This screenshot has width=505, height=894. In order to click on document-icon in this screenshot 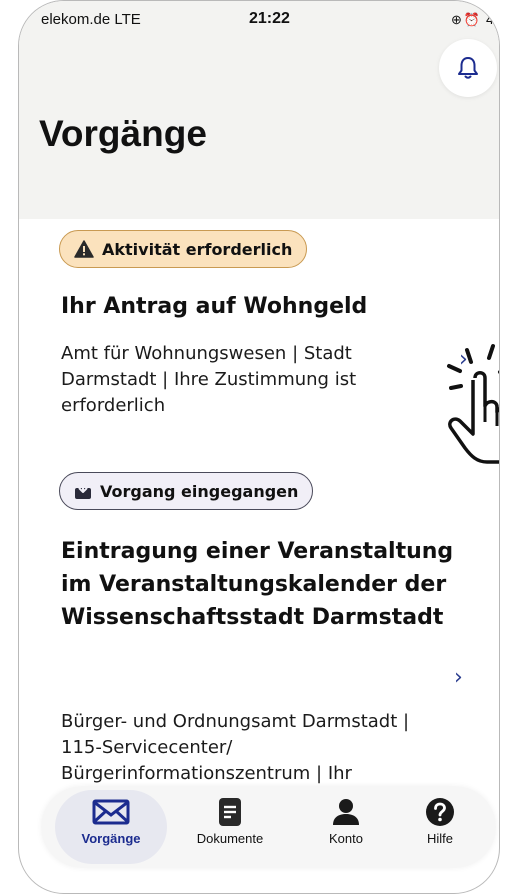, I will do `click(230, 812)`.